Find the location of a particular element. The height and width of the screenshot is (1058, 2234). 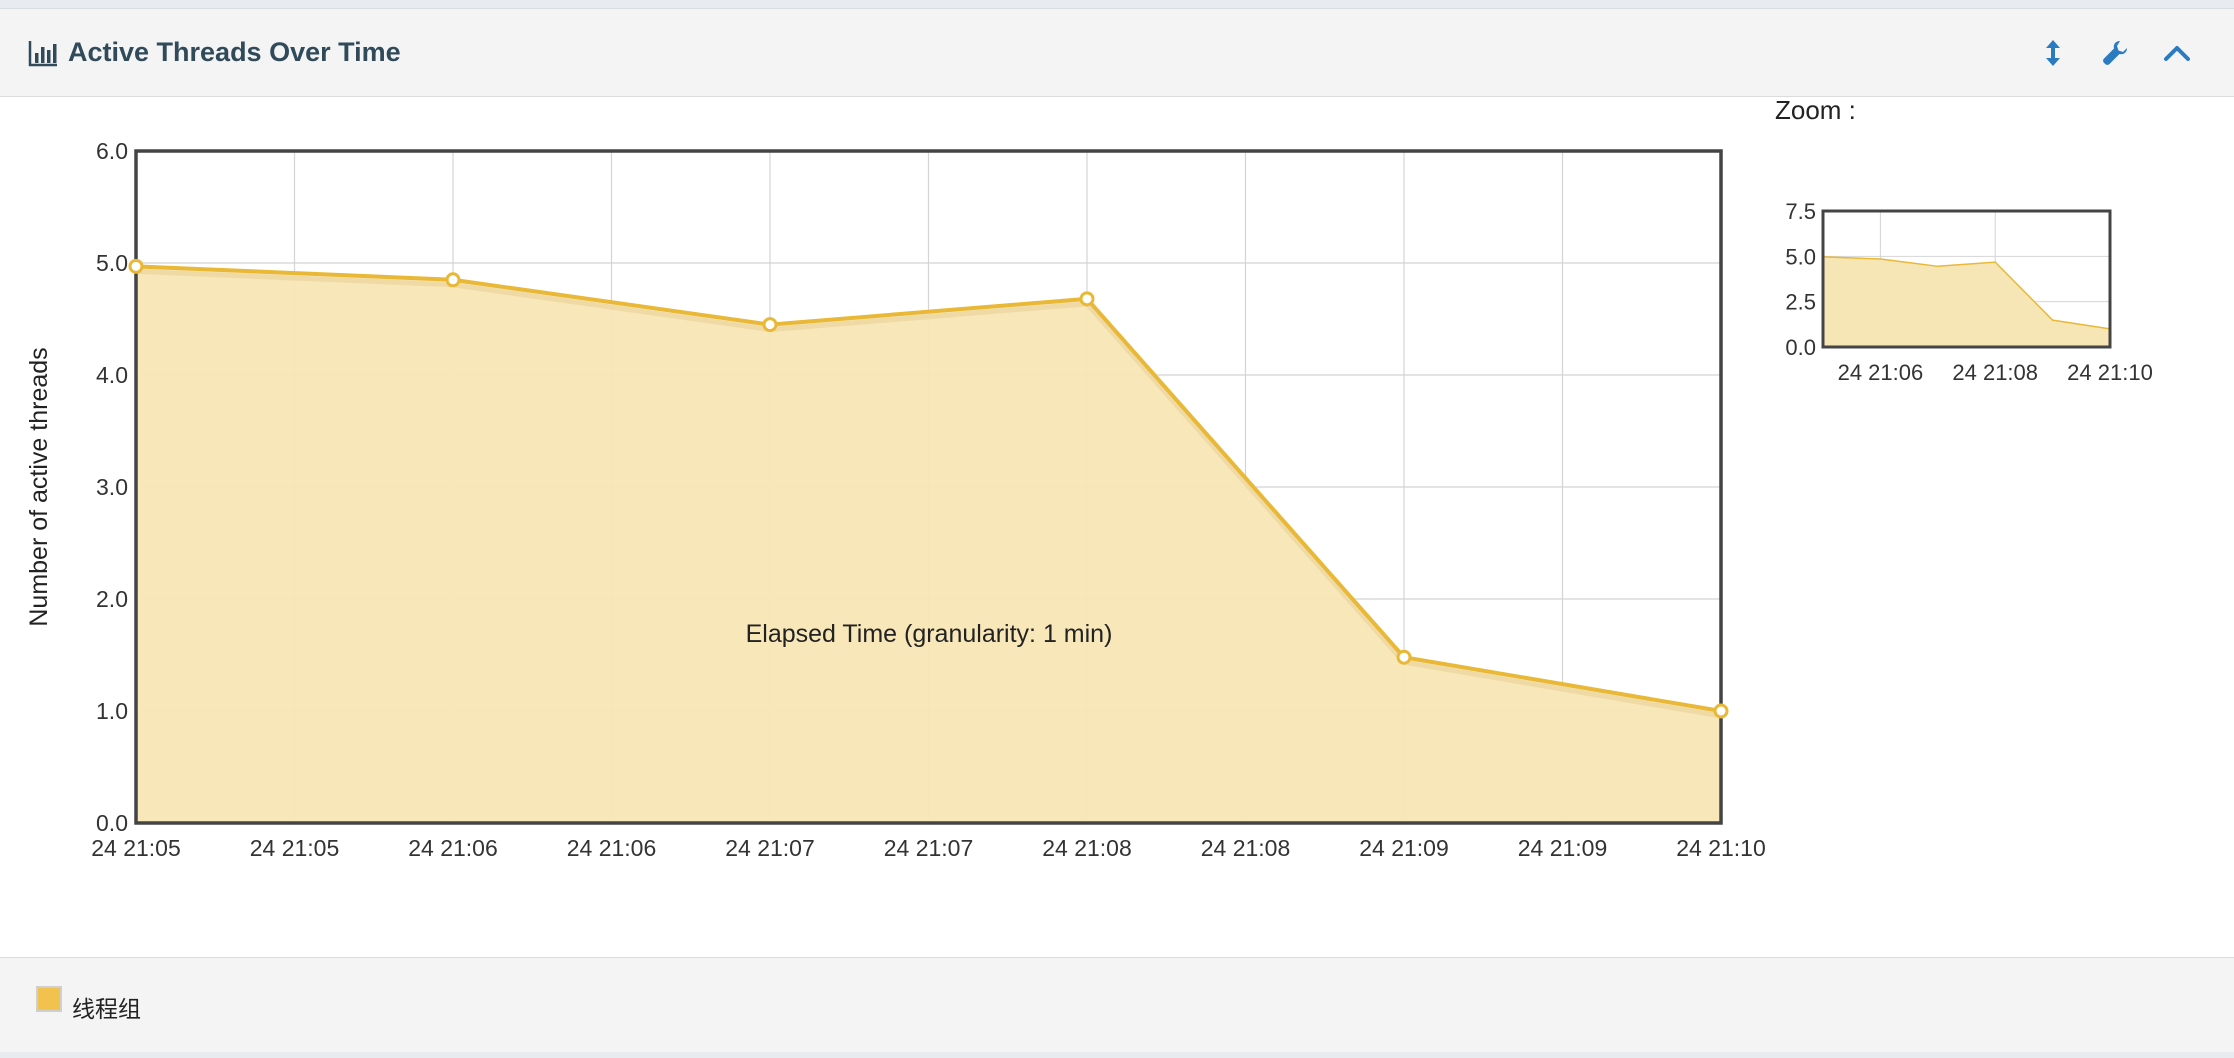

x-axis-label: Elapsed Time (granularity: 1 min) is located at coordinates (929, 634).